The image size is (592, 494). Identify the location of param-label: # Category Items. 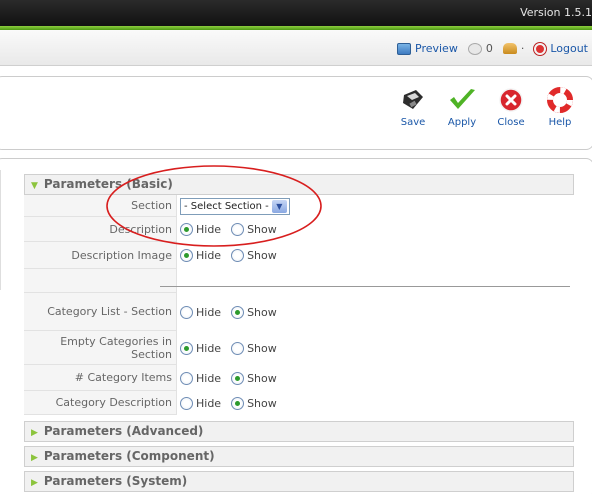
(100, 378).